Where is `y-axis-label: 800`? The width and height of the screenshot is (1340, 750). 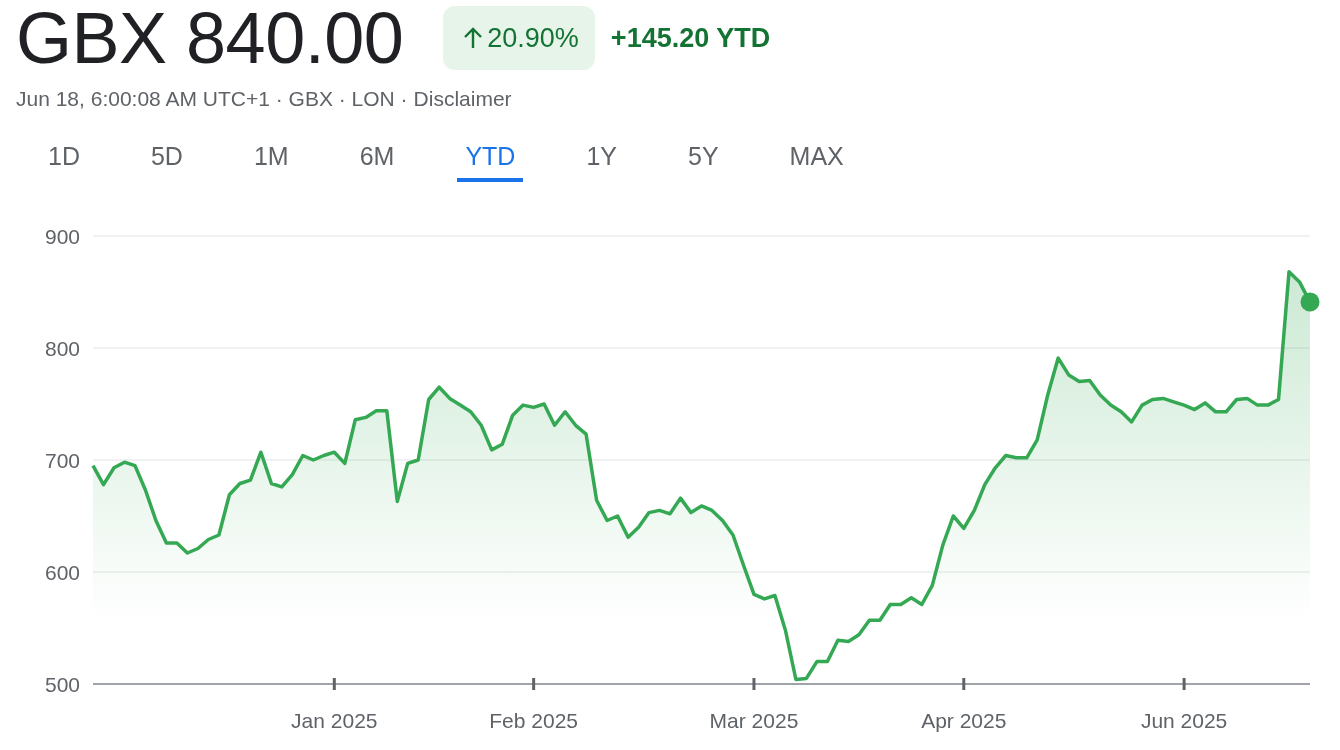
y-axis-label: 800 is located at coordinates (62, 348).